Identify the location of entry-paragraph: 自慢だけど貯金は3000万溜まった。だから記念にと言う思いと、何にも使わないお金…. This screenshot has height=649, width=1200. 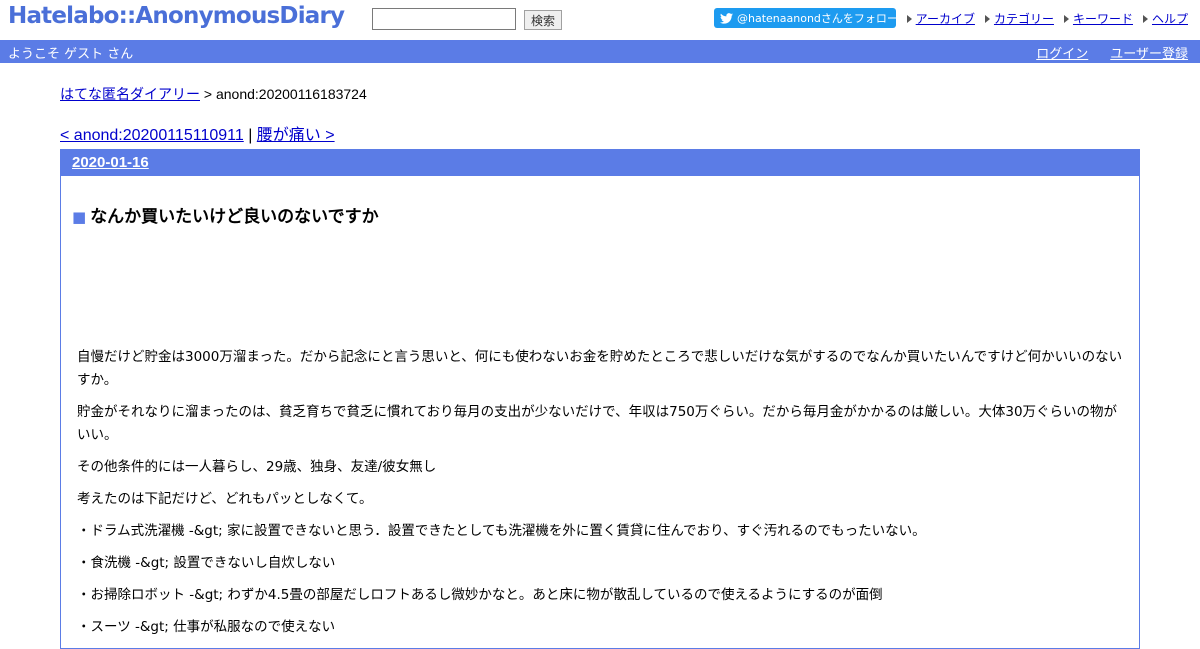
(600, 368).